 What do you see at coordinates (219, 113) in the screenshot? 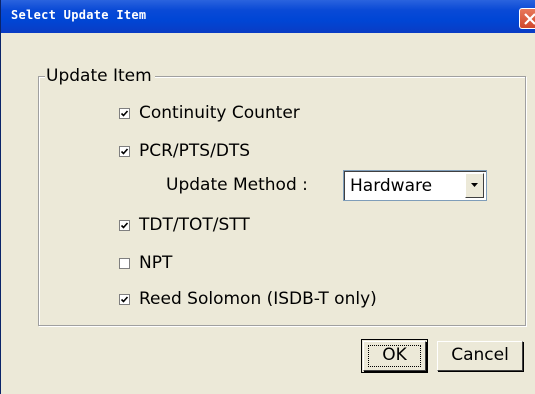
I see `continuity-counter-label: Continuity Counter` at bounding box center [219, 113].